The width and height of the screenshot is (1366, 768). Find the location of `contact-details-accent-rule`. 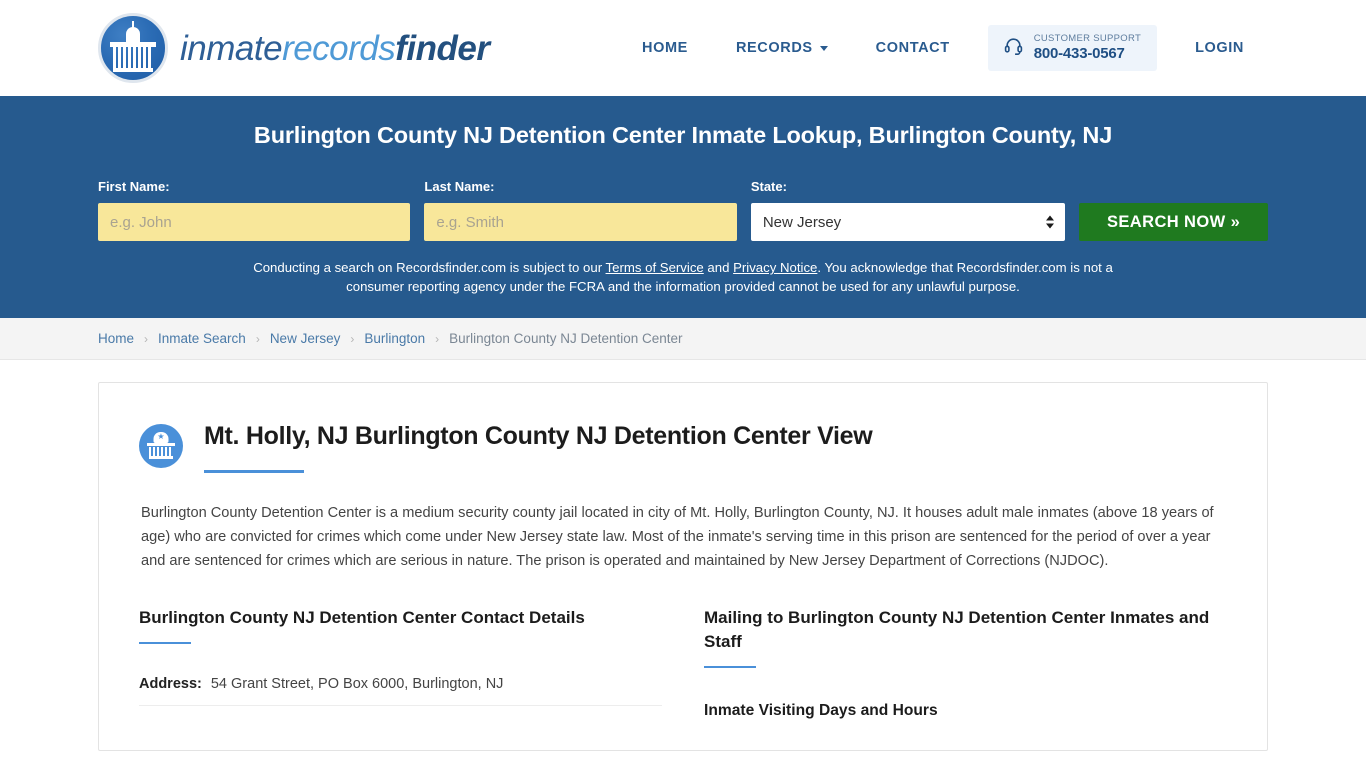

contact-details-accent-rule is located at coordinates (165, 643).